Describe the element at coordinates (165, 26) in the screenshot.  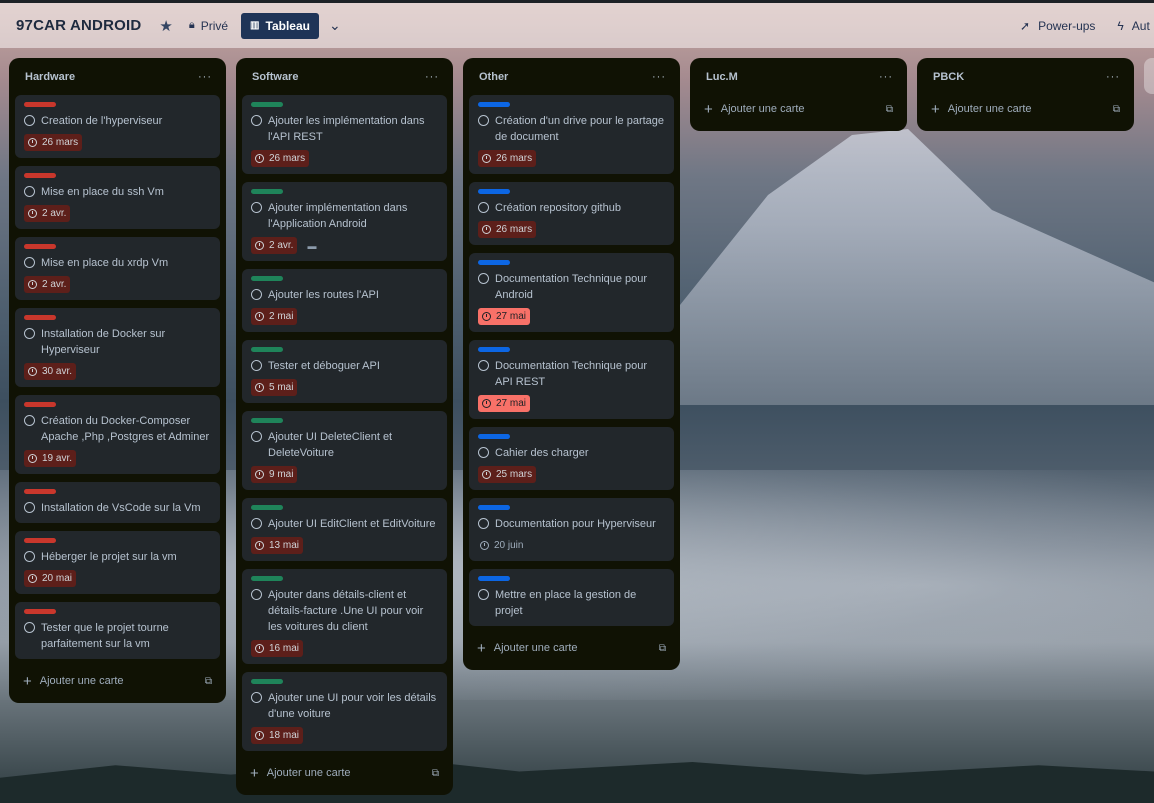
I see `star-icon: ★` at that location.